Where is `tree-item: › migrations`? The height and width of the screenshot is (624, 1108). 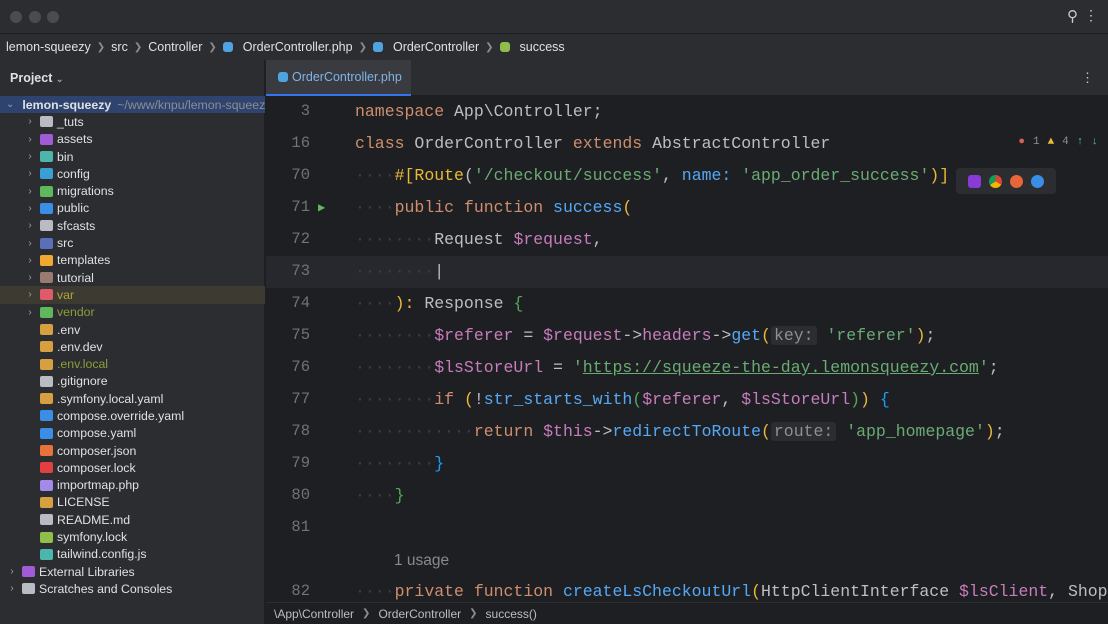
tree-item: › migrations is located at coordinates (132, 190).